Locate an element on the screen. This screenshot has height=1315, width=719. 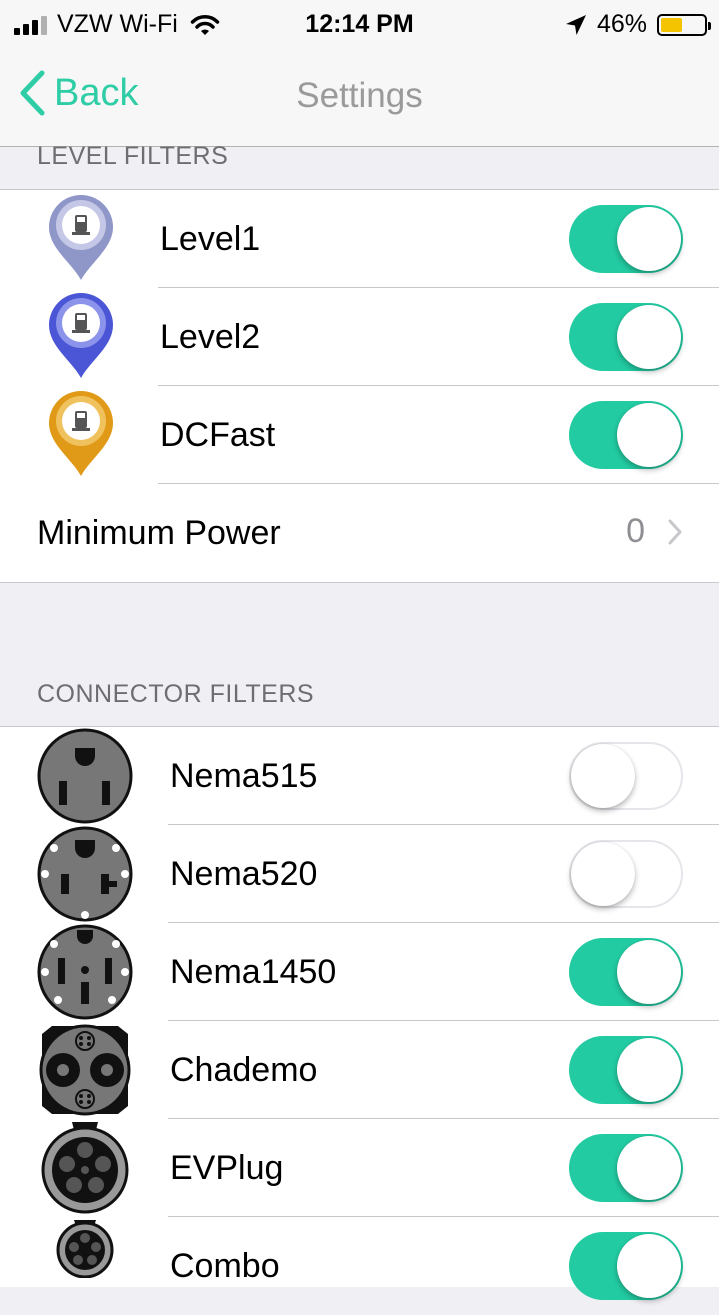
chevron-right-icon is located at coordinates (675, 531).